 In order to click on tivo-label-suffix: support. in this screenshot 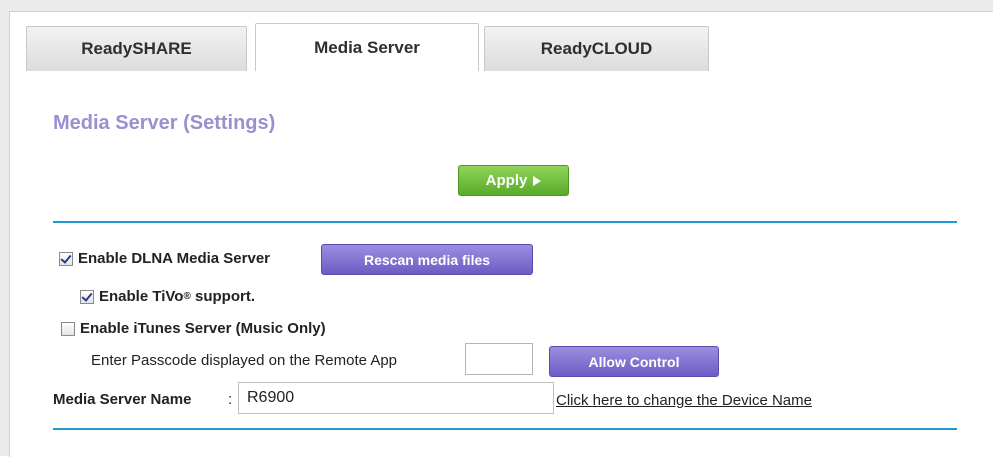, I will do `click(223, 296)`.